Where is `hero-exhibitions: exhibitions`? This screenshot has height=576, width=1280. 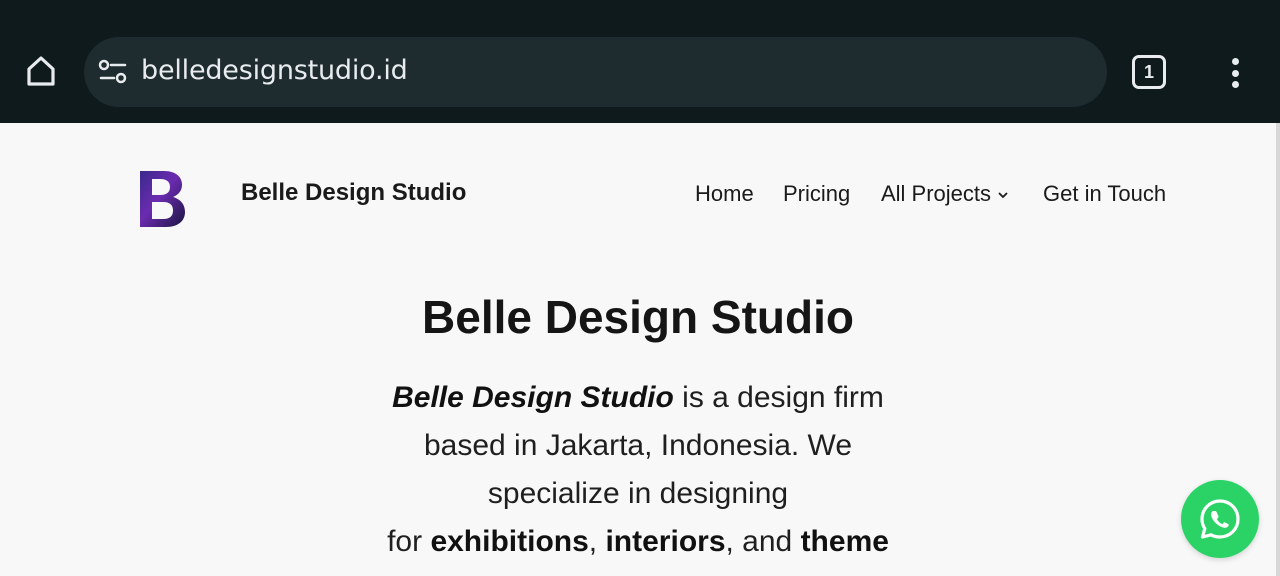 hero-exhibitions: exhibitions is located at coordinates (509, 541).